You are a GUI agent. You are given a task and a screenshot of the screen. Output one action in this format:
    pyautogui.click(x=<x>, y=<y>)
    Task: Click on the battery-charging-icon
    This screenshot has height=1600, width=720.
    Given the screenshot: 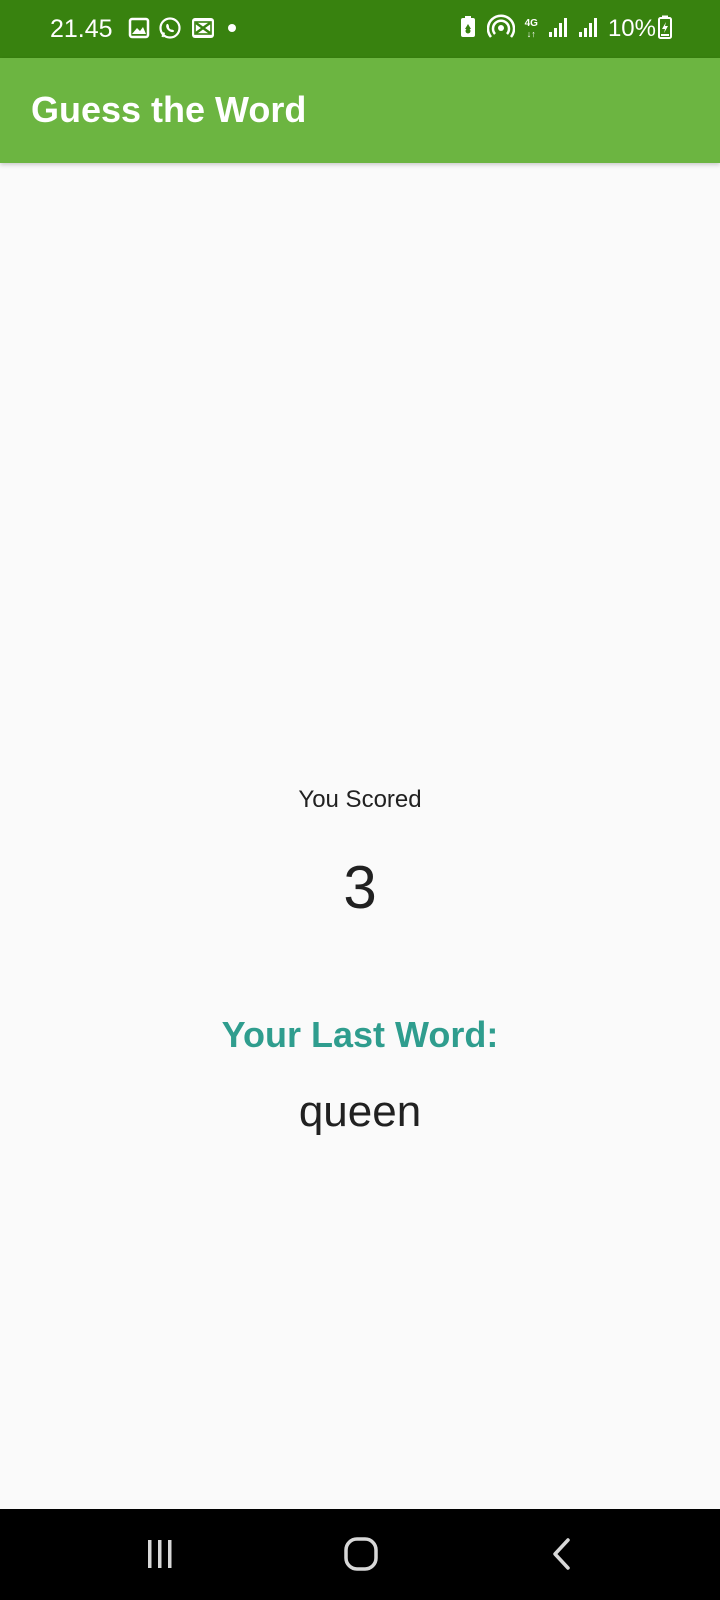 What is the action you would take?
    pyautogui.click(x=665, y=29)
    